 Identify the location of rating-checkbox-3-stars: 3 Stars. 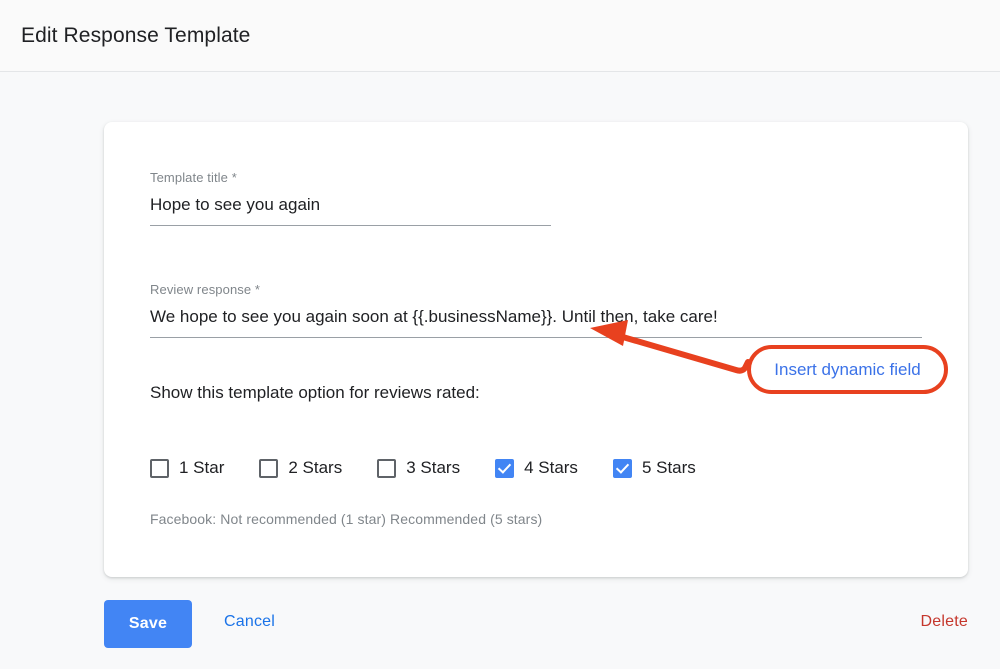
(418, 468).